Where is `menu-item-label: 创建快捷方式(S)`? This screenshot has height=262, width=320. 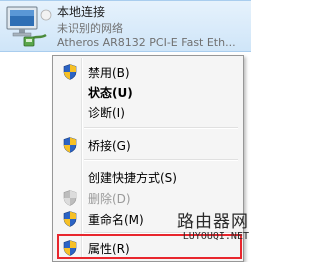 menu-item-label: 创建快捷方式(S) is located at coordinates (132, 178).